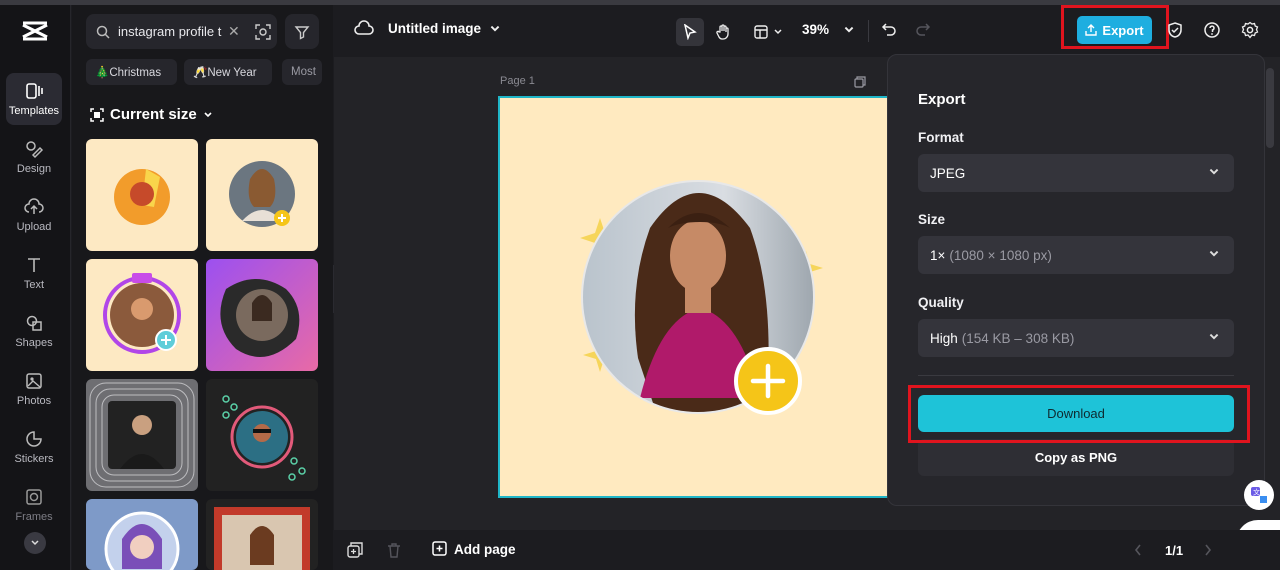 The width and height of the screenshot is (1280, 570). What do you see at coordinates (228, 72) in the screenshot?
I see `chip-new-year: 🥂New Year` at bounding box center [228, 72].